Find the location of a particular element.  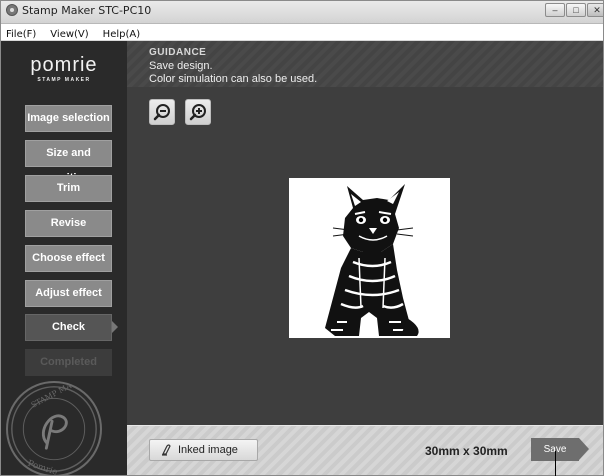

guidance-line-2: Color simulation can also be used. is located at coordinates (233, 79).